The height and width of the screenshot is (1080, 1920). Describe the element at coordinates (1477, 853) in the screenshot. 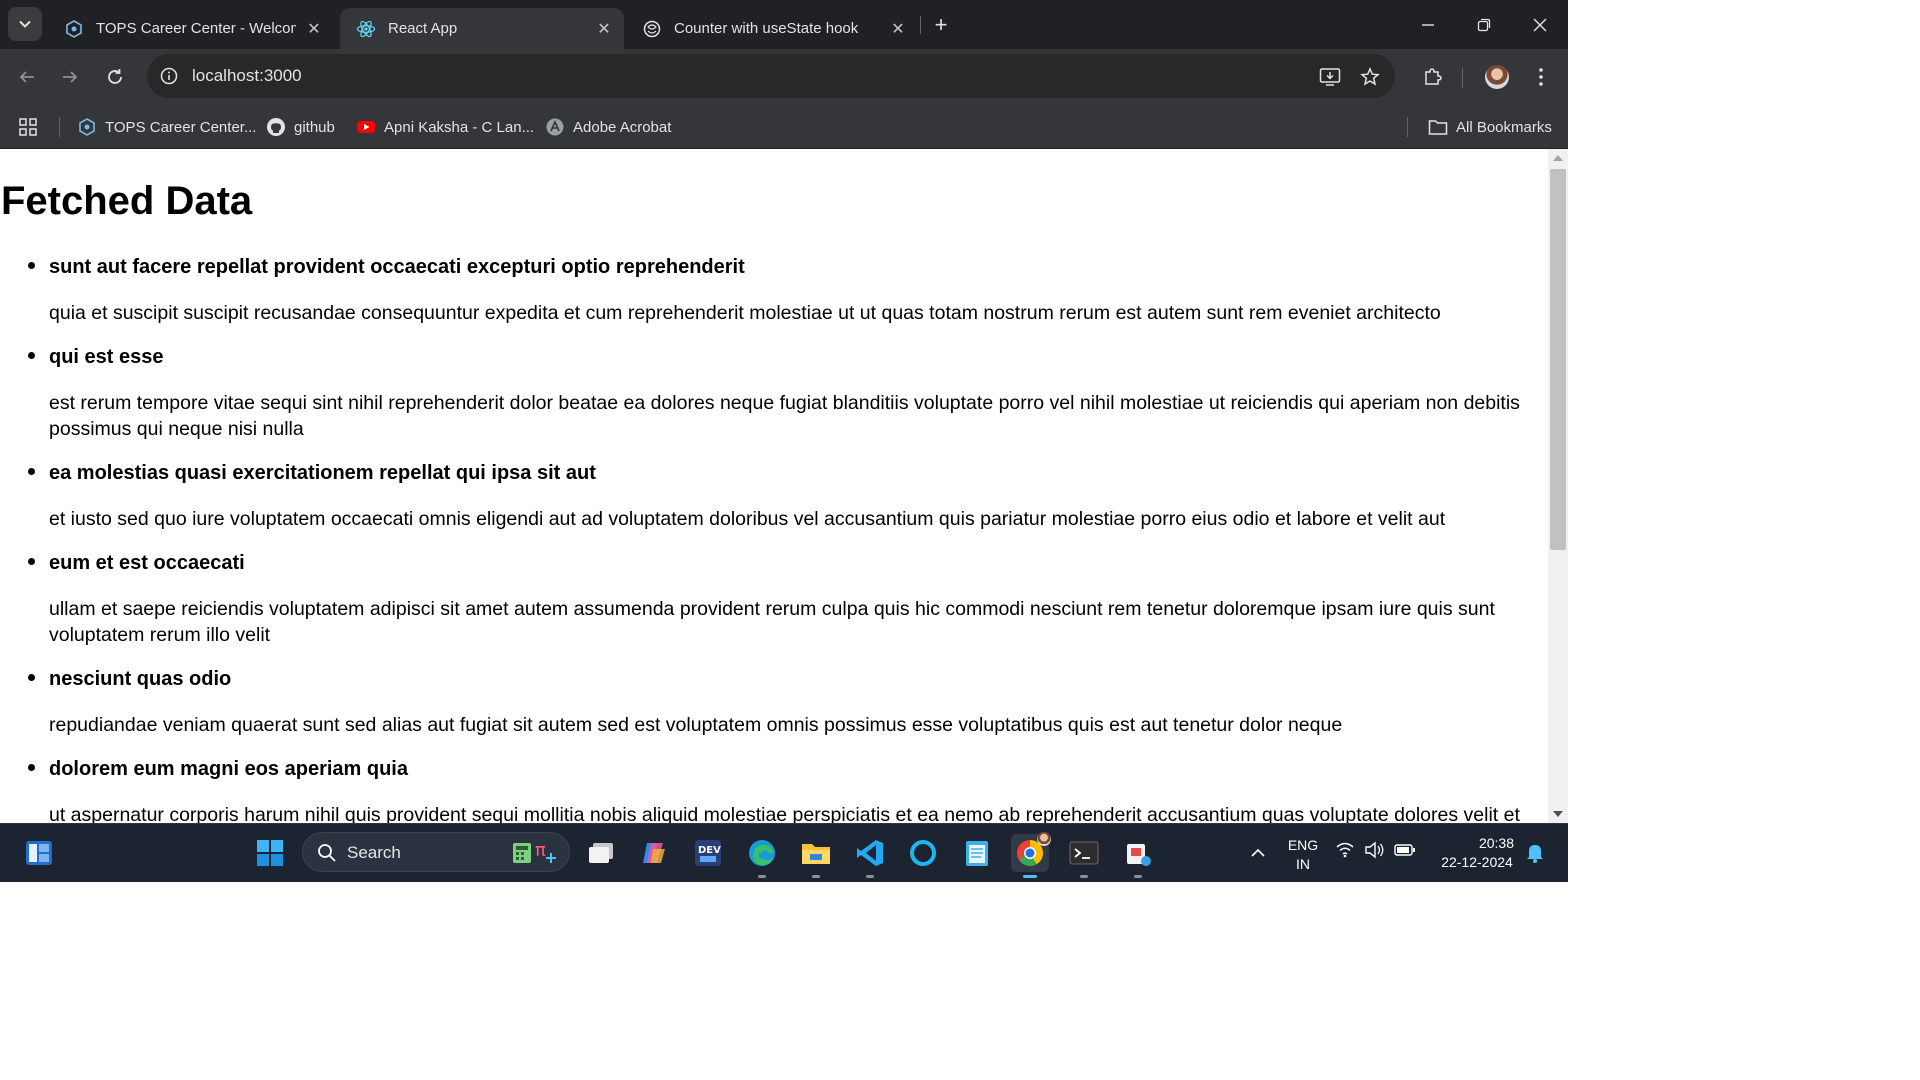

I see `clock: 20:38 22-12-2024` at that location.